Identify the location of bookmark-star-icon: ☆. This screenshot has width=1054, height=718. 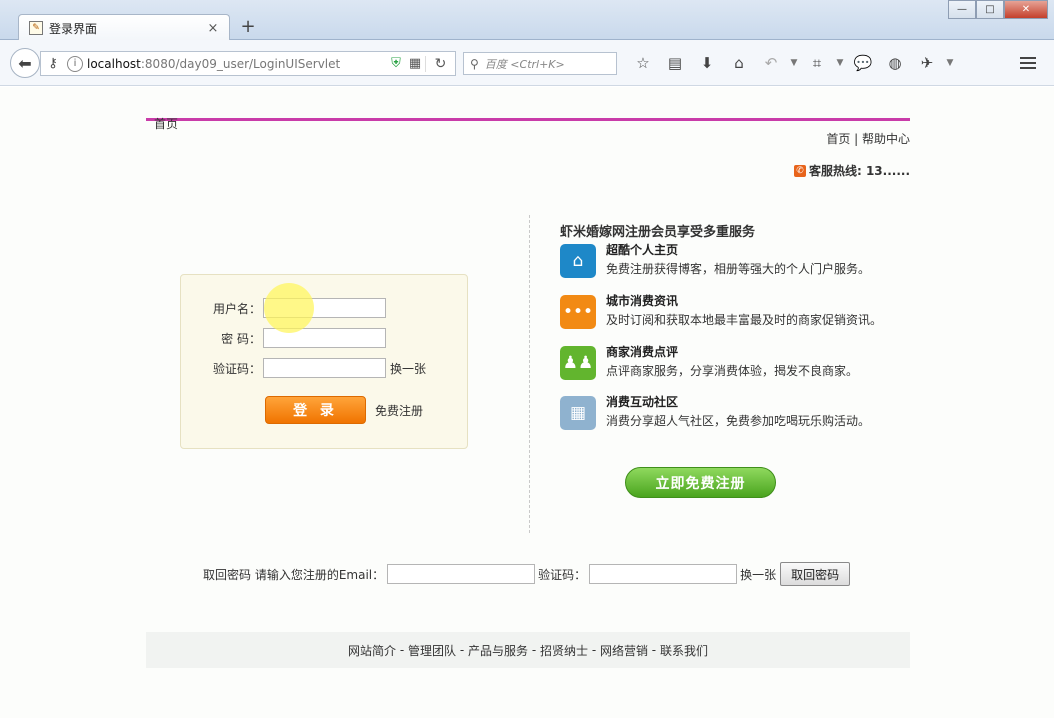
(643, 63).